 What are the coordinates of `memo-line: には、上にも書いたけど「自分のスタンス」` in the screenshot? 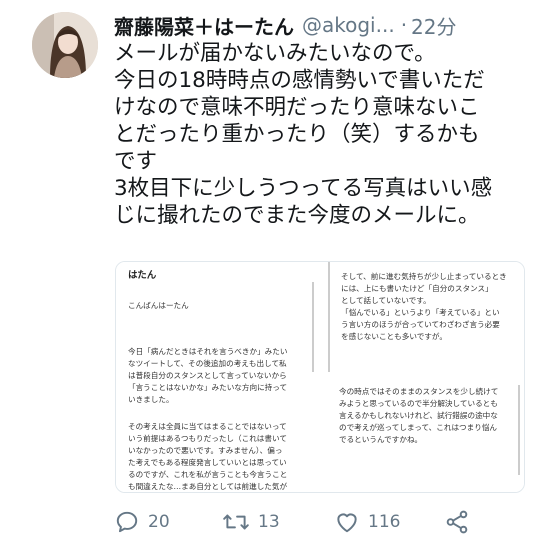 It's located at (417, 288).